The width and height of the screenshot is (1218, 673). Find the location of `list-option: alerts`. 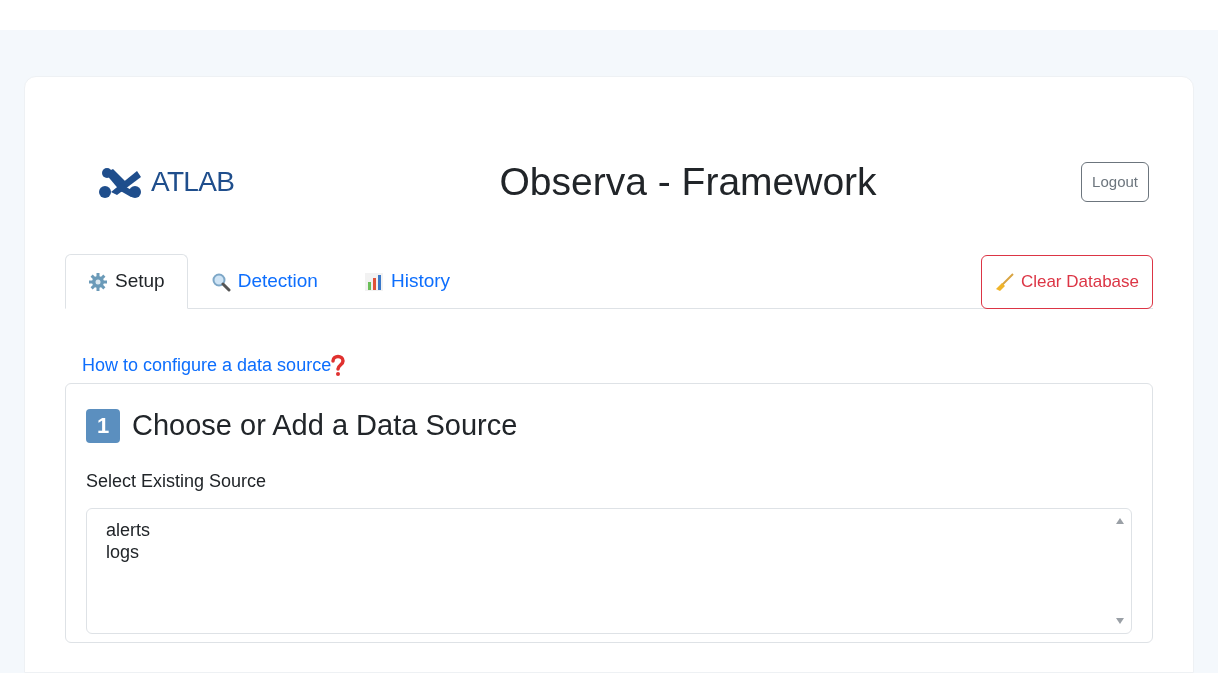

list-option: alerts is located at coordinates (128, 529).